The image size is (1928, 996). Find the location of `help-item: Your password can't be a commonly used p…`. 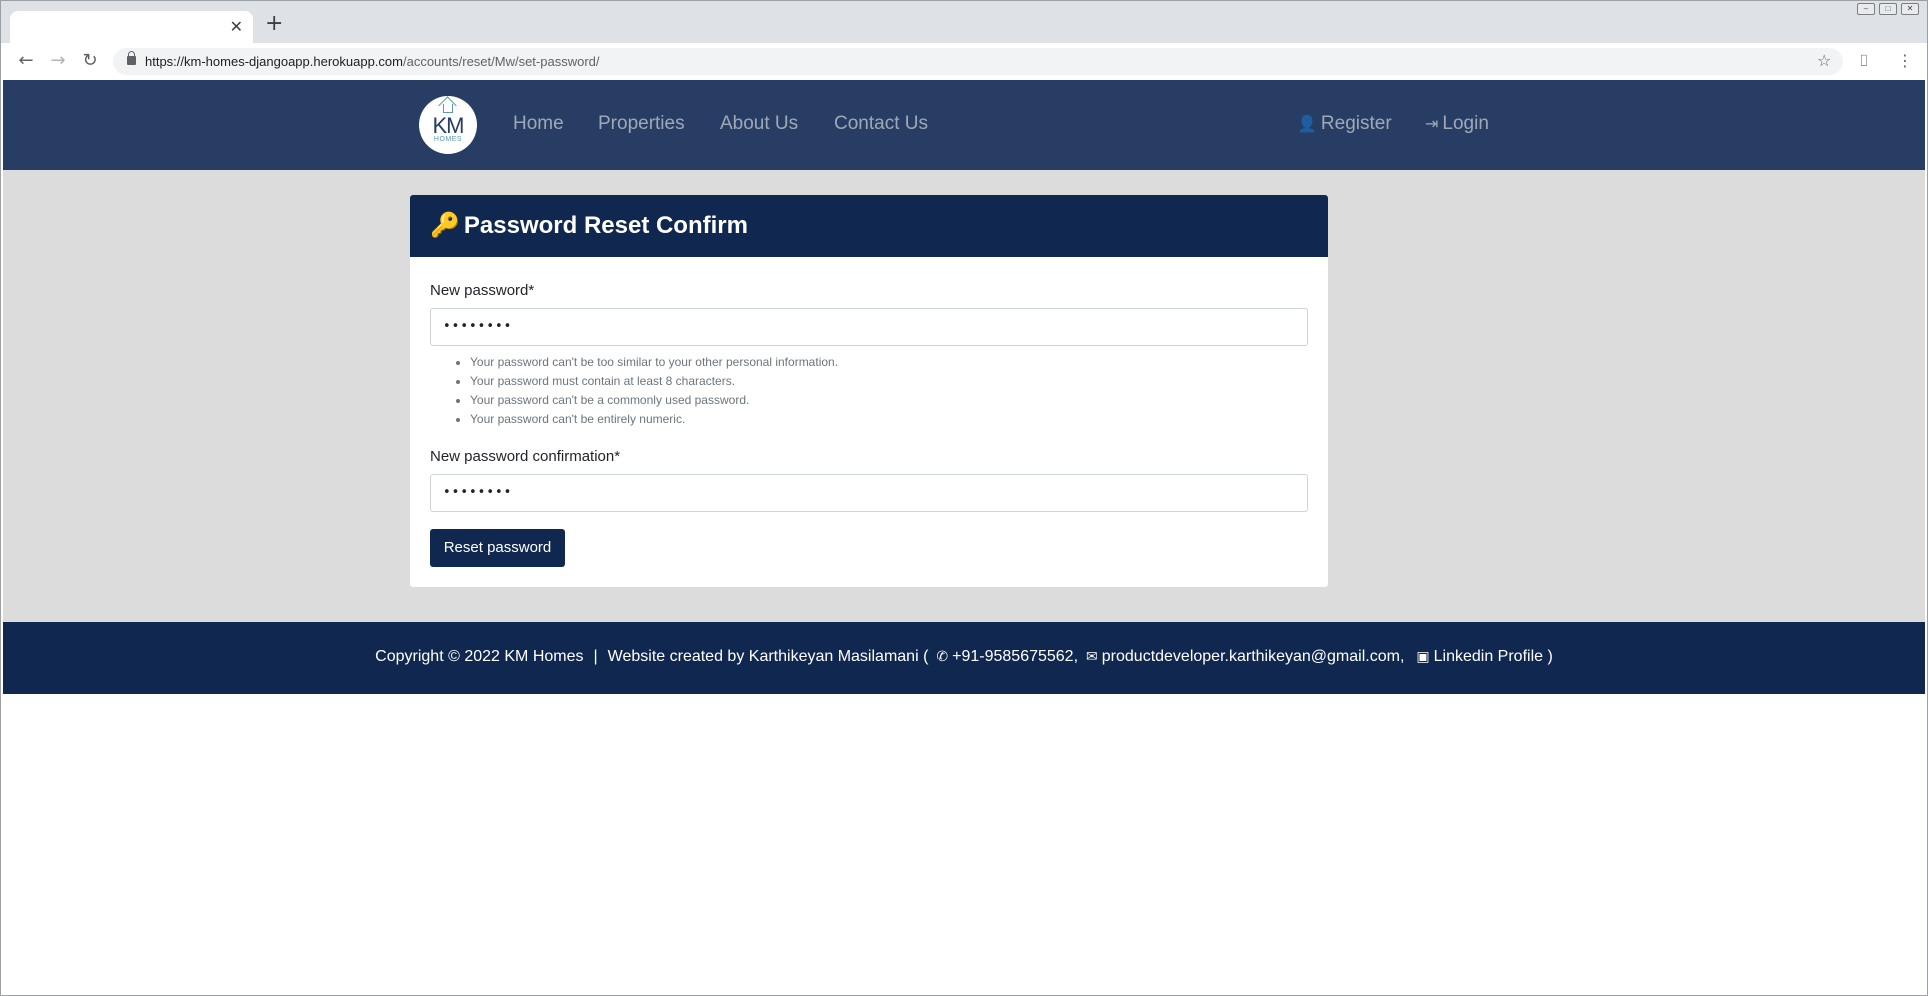

help-item: Your password can't be a commonly used p… is located at coordinates (654, 400).